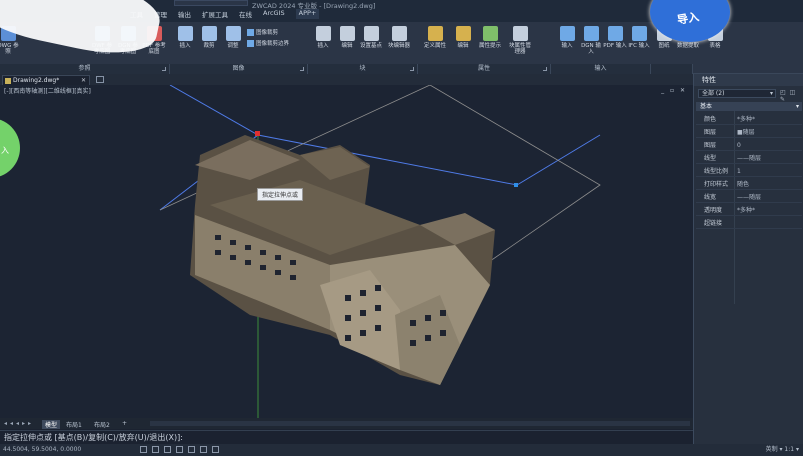 This screenshot has width=803, height=456. Describe the element at coordinates (601, 69) in the screenshot. I see `group-import: 输入` at that location.